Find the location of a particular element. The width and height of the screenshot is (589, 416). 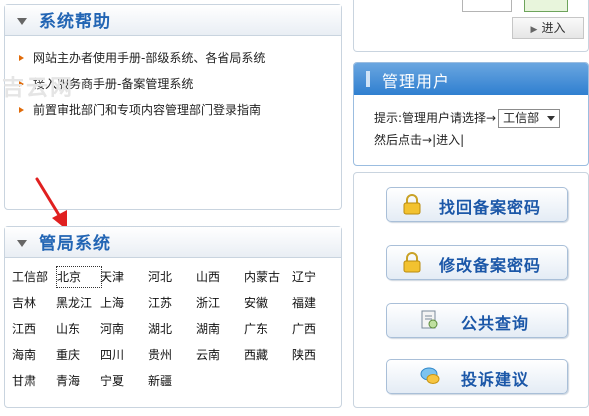

province-link: 宁夏 is located at coordinates (122, 381).